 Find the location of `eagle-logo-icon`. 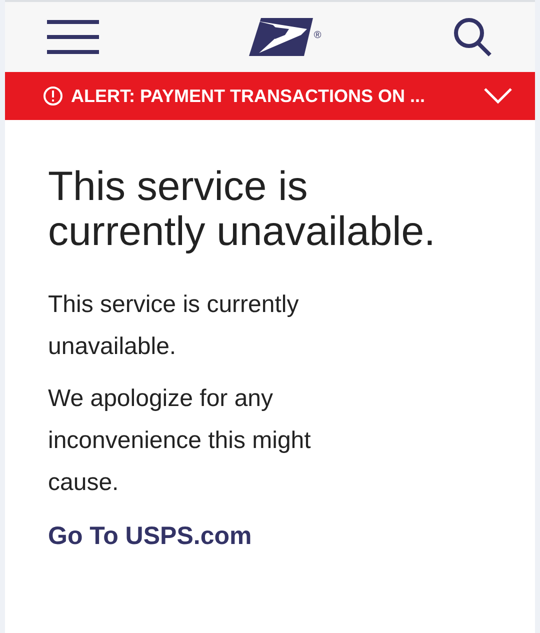

eagle-logo-icon is located at coordinates (280, 37).